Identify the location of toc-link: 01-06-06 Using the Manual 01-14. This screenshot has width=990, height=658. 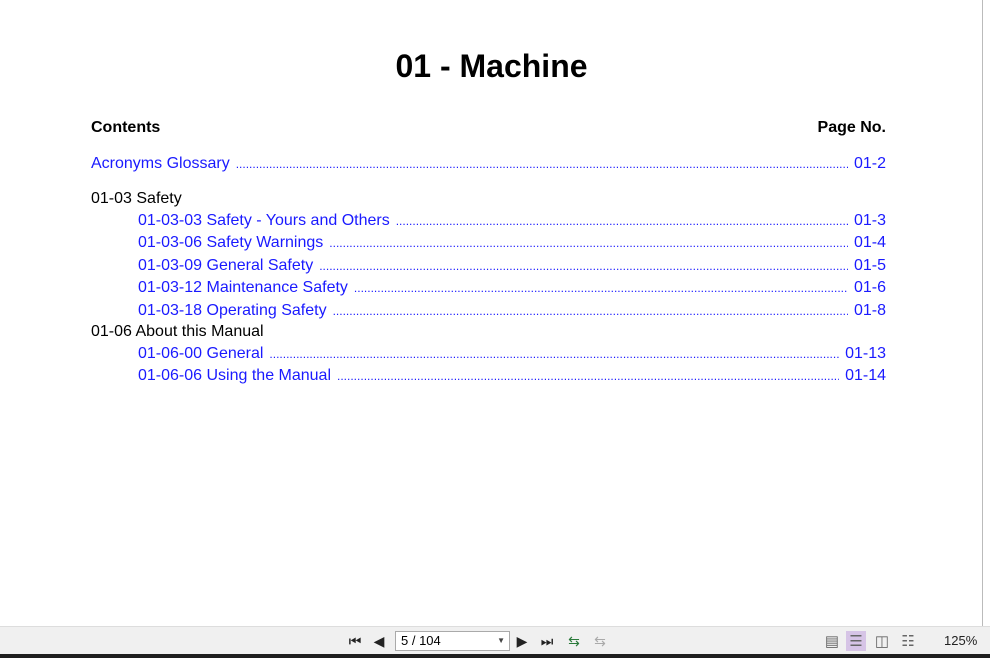
(512, 377).